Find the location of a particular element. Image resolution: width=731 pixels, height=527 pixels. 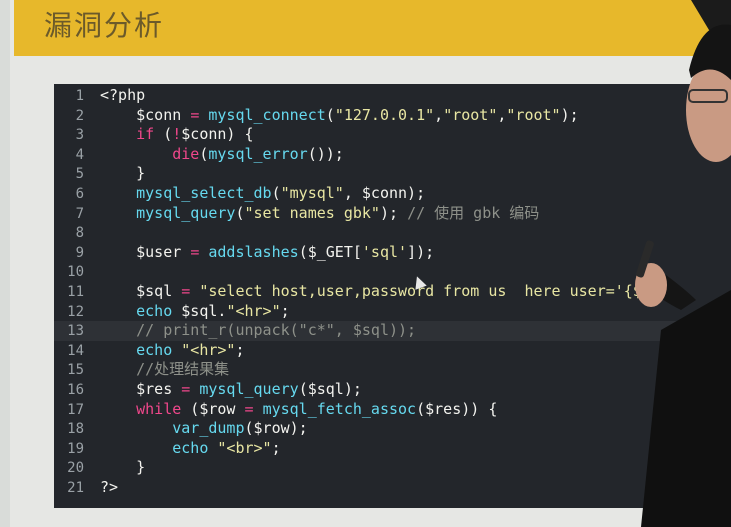

code-token: mysql_connect is located at coordinates (267, 114).